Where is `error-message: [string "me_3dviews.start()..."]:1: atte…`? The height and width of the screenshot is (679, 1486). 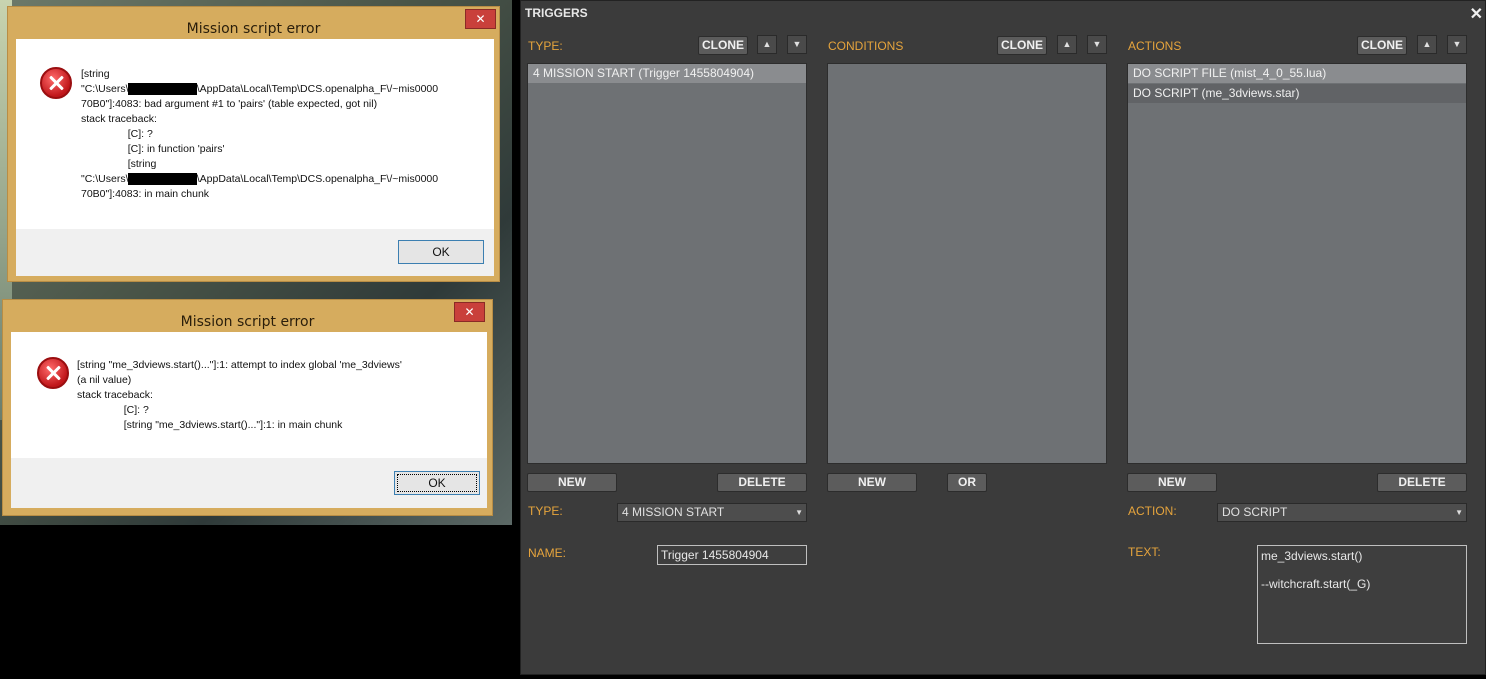 error-message: [string "me_3dviews.start()..."]:1: atte… is located at coordinates (239, 395).